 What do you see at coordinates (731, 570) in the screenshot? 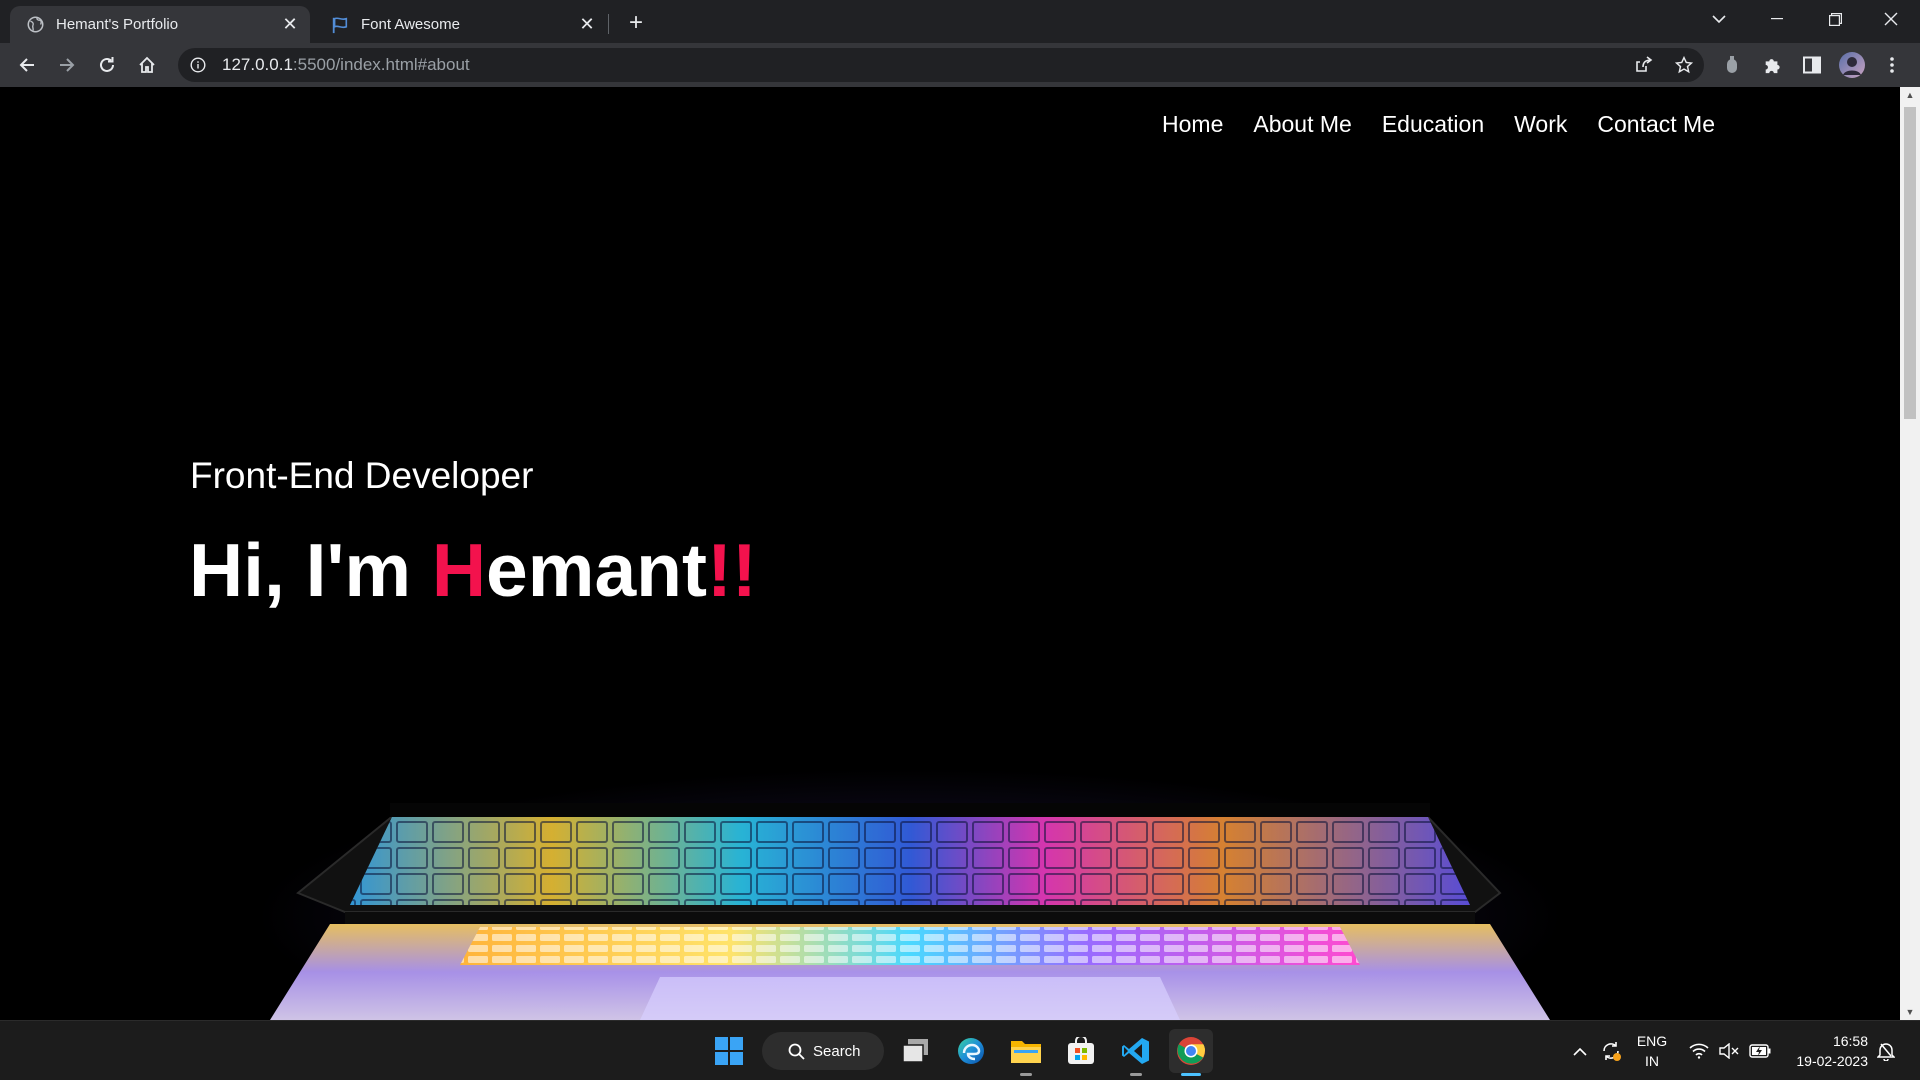
I see `headline-exclamations: !!` at bounding box center [731, 570].